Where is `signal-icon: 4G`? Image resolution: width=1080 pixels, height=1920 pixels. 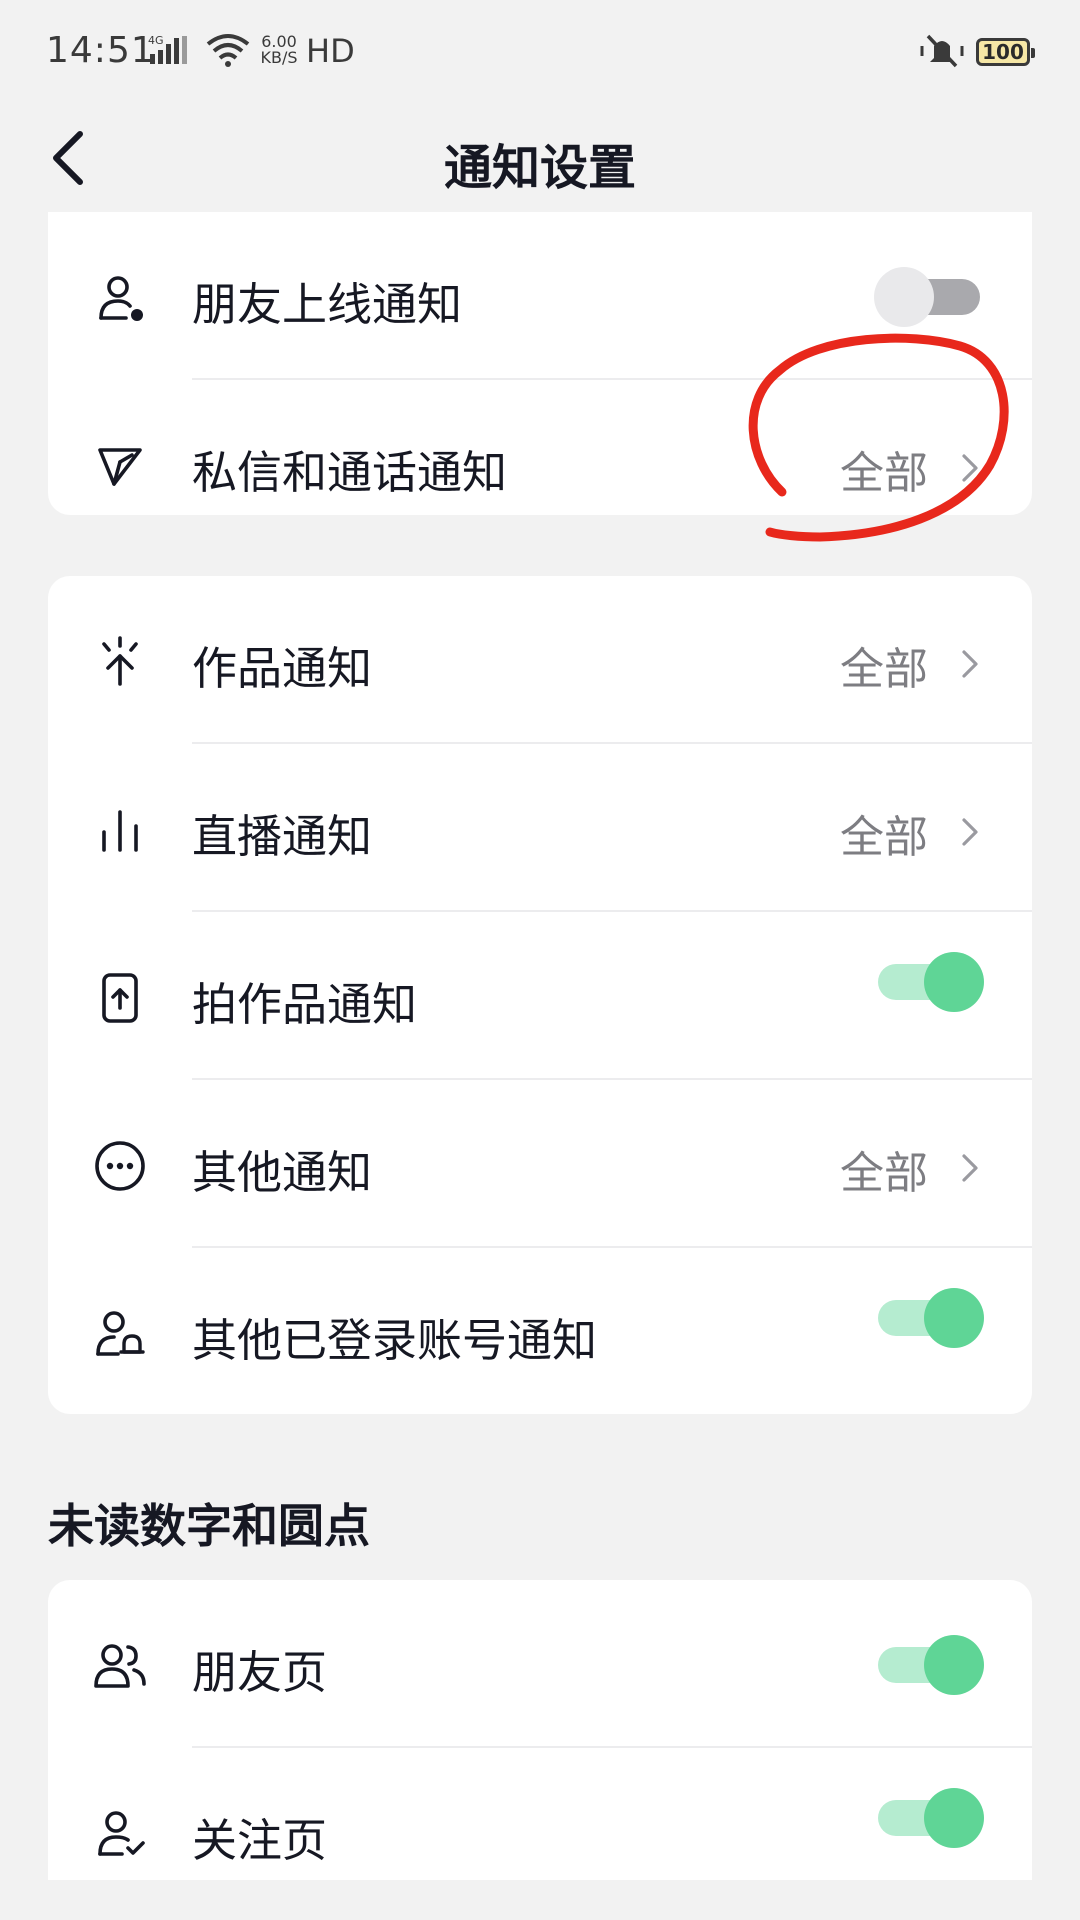
signal-icon: 4G is located at coordinates (170, 50).